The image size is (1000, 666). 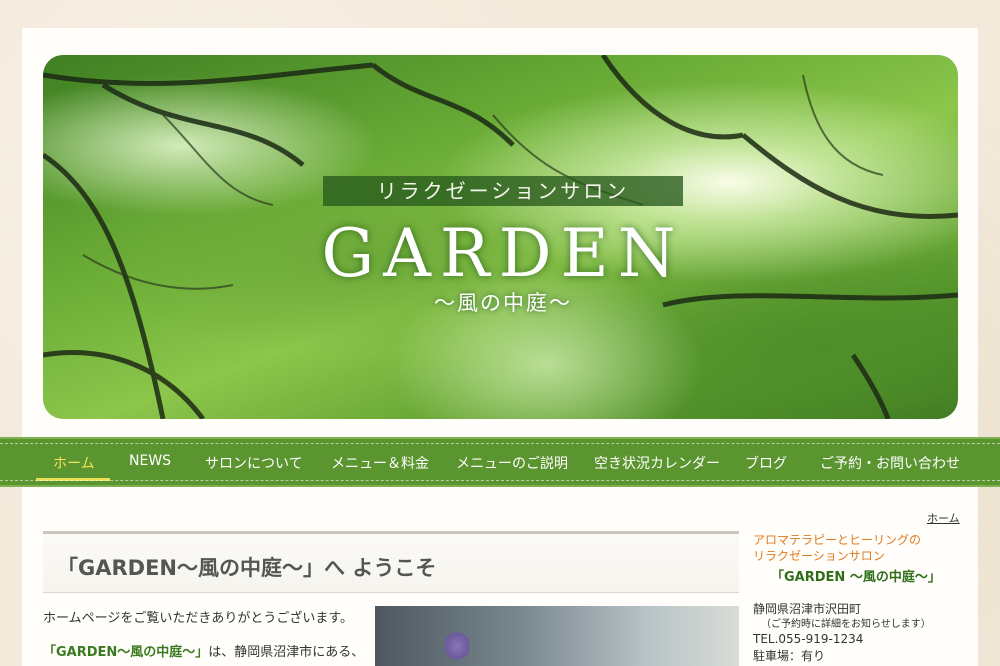 I want to click on hero-subtitle: リラクゼーションサロン, so click(x=503, y=191).